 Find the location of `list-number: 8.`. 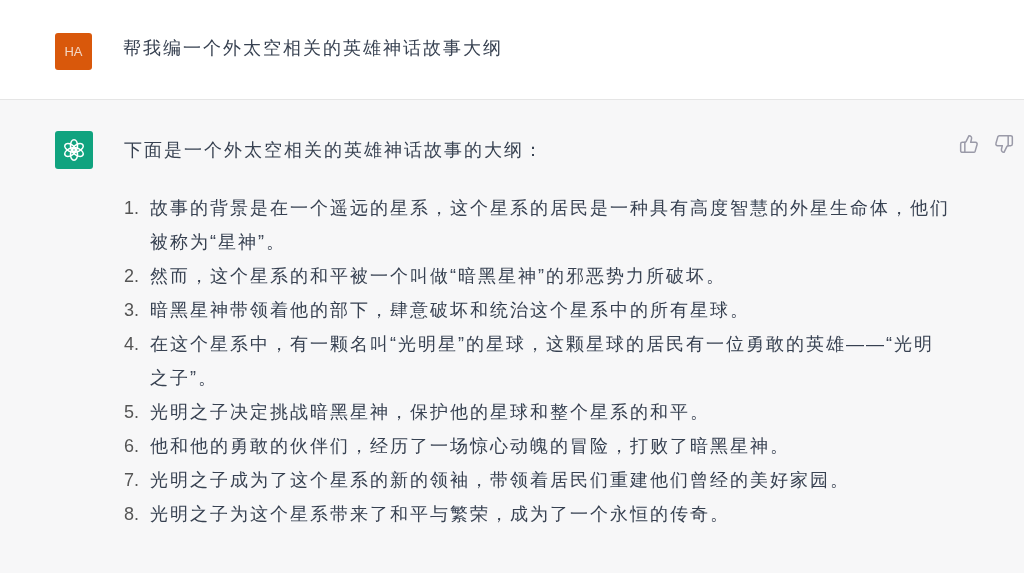

list-number: 8. is located at coordinates (132, 514).